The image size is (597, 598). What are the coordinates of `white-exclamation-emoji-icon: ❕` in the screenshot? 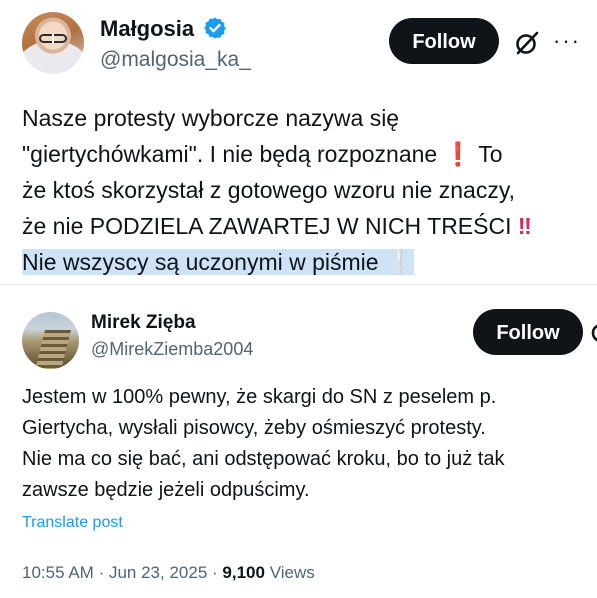 It's located at (399, 262).